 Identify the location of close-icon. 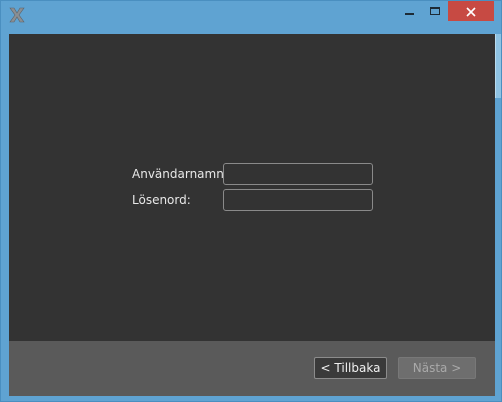
(471, 11).